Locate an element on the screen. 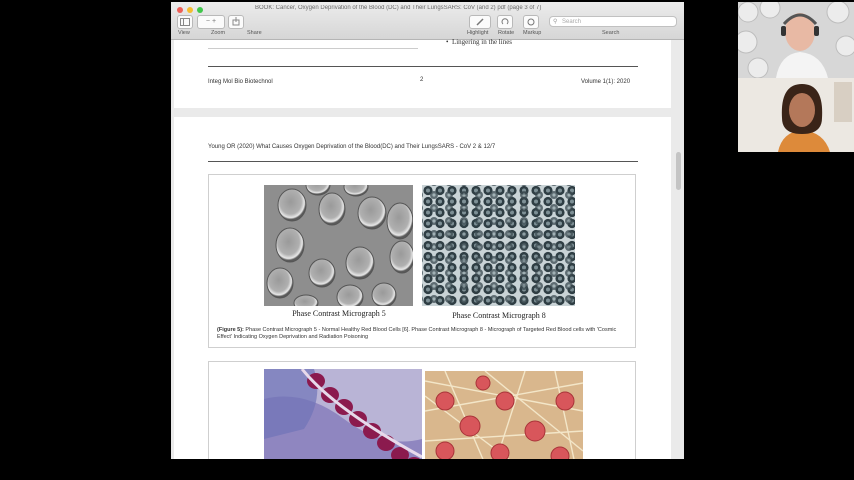 The image size is (854, 480). micrograph-8-image is located at coordinates (498, 245).